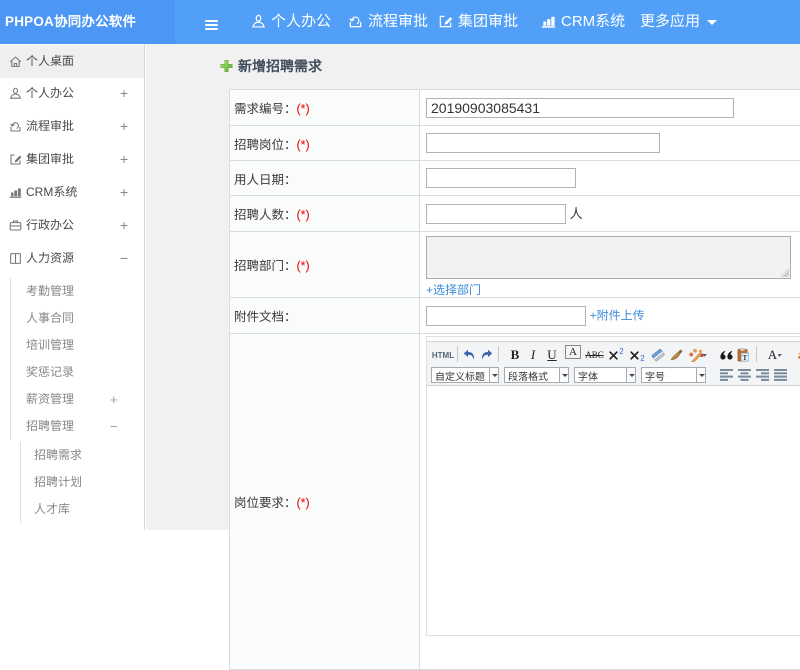 This screenshot has height=670, width=800. Describe the element at coordinates (744, 357) in the screenshot. I see `svg-text: T` at that location.